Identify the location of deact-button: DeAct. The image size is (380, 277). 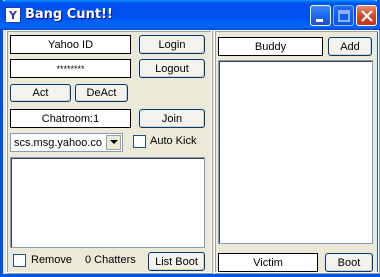
(101, 93).